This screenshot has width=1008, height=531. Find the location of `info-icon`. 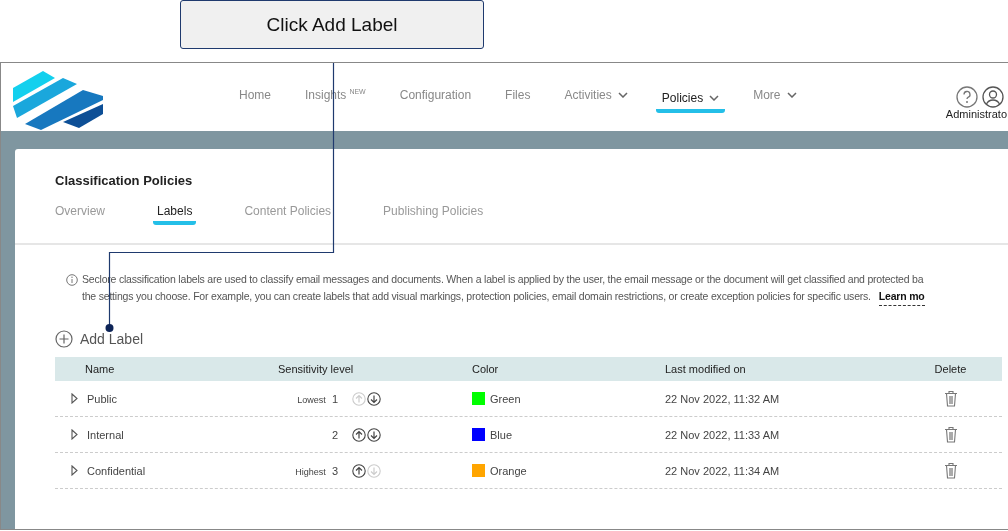

info-icon is located at coordinates (72, 280).